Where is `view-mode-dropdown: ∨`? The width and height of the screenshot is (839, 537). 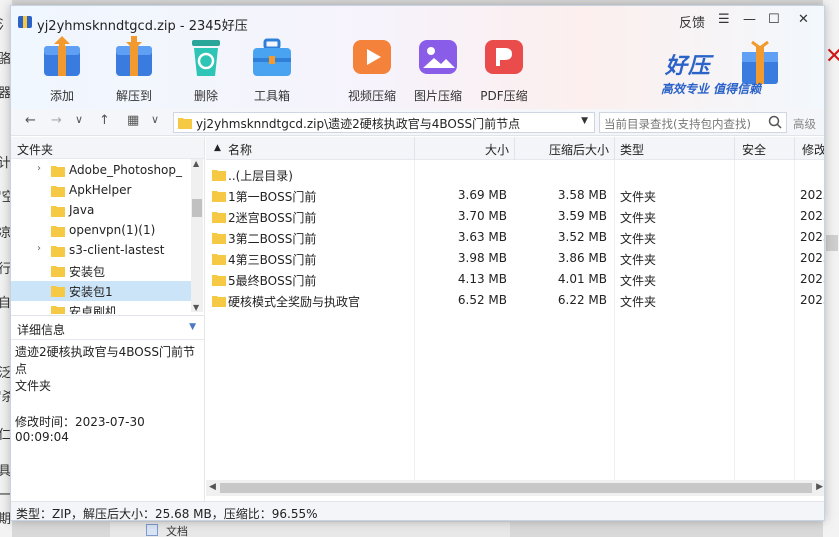 view-mode-dropdown: ∨ is located at coordinates (155, 119).